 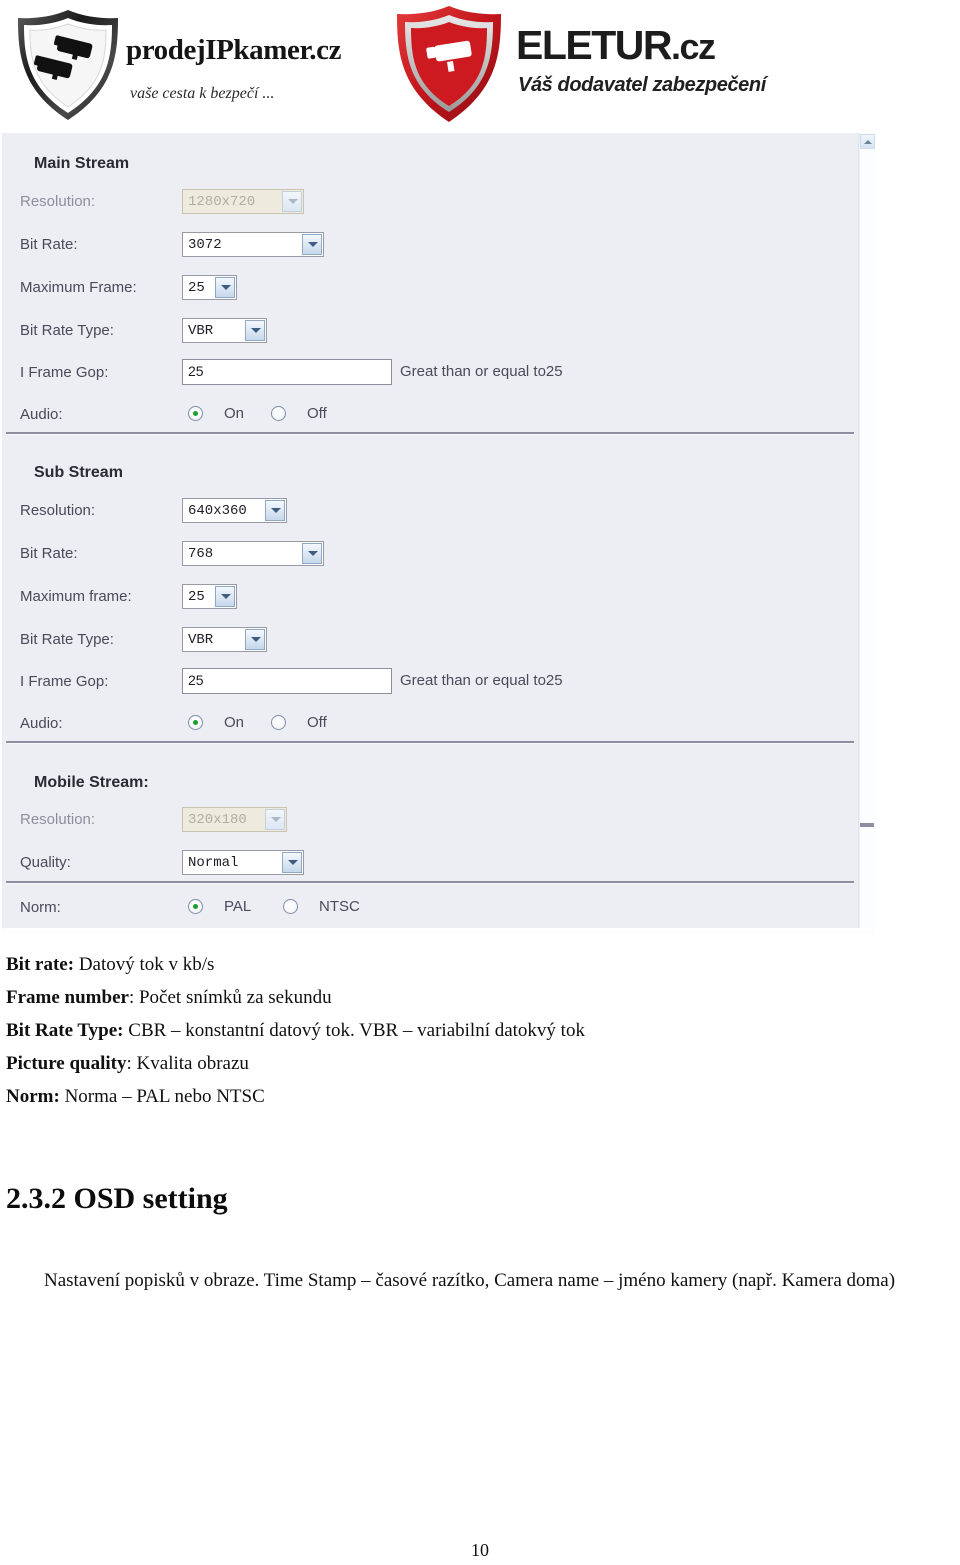 I want to click on sub-resolution-label: Resolution:, so click(x=58, y=510).